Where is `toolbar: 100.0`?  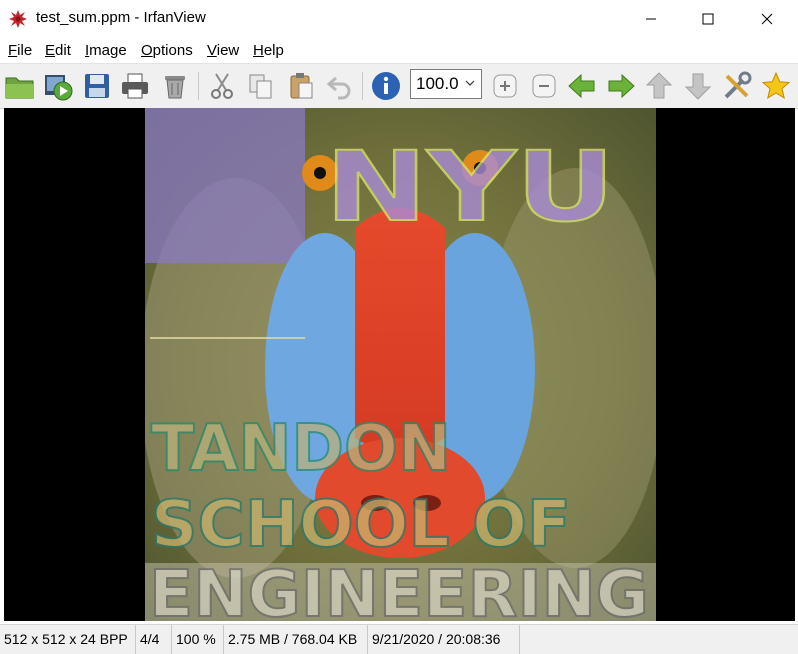 toolbar: 100.0 is located at coordinates (399, 86).